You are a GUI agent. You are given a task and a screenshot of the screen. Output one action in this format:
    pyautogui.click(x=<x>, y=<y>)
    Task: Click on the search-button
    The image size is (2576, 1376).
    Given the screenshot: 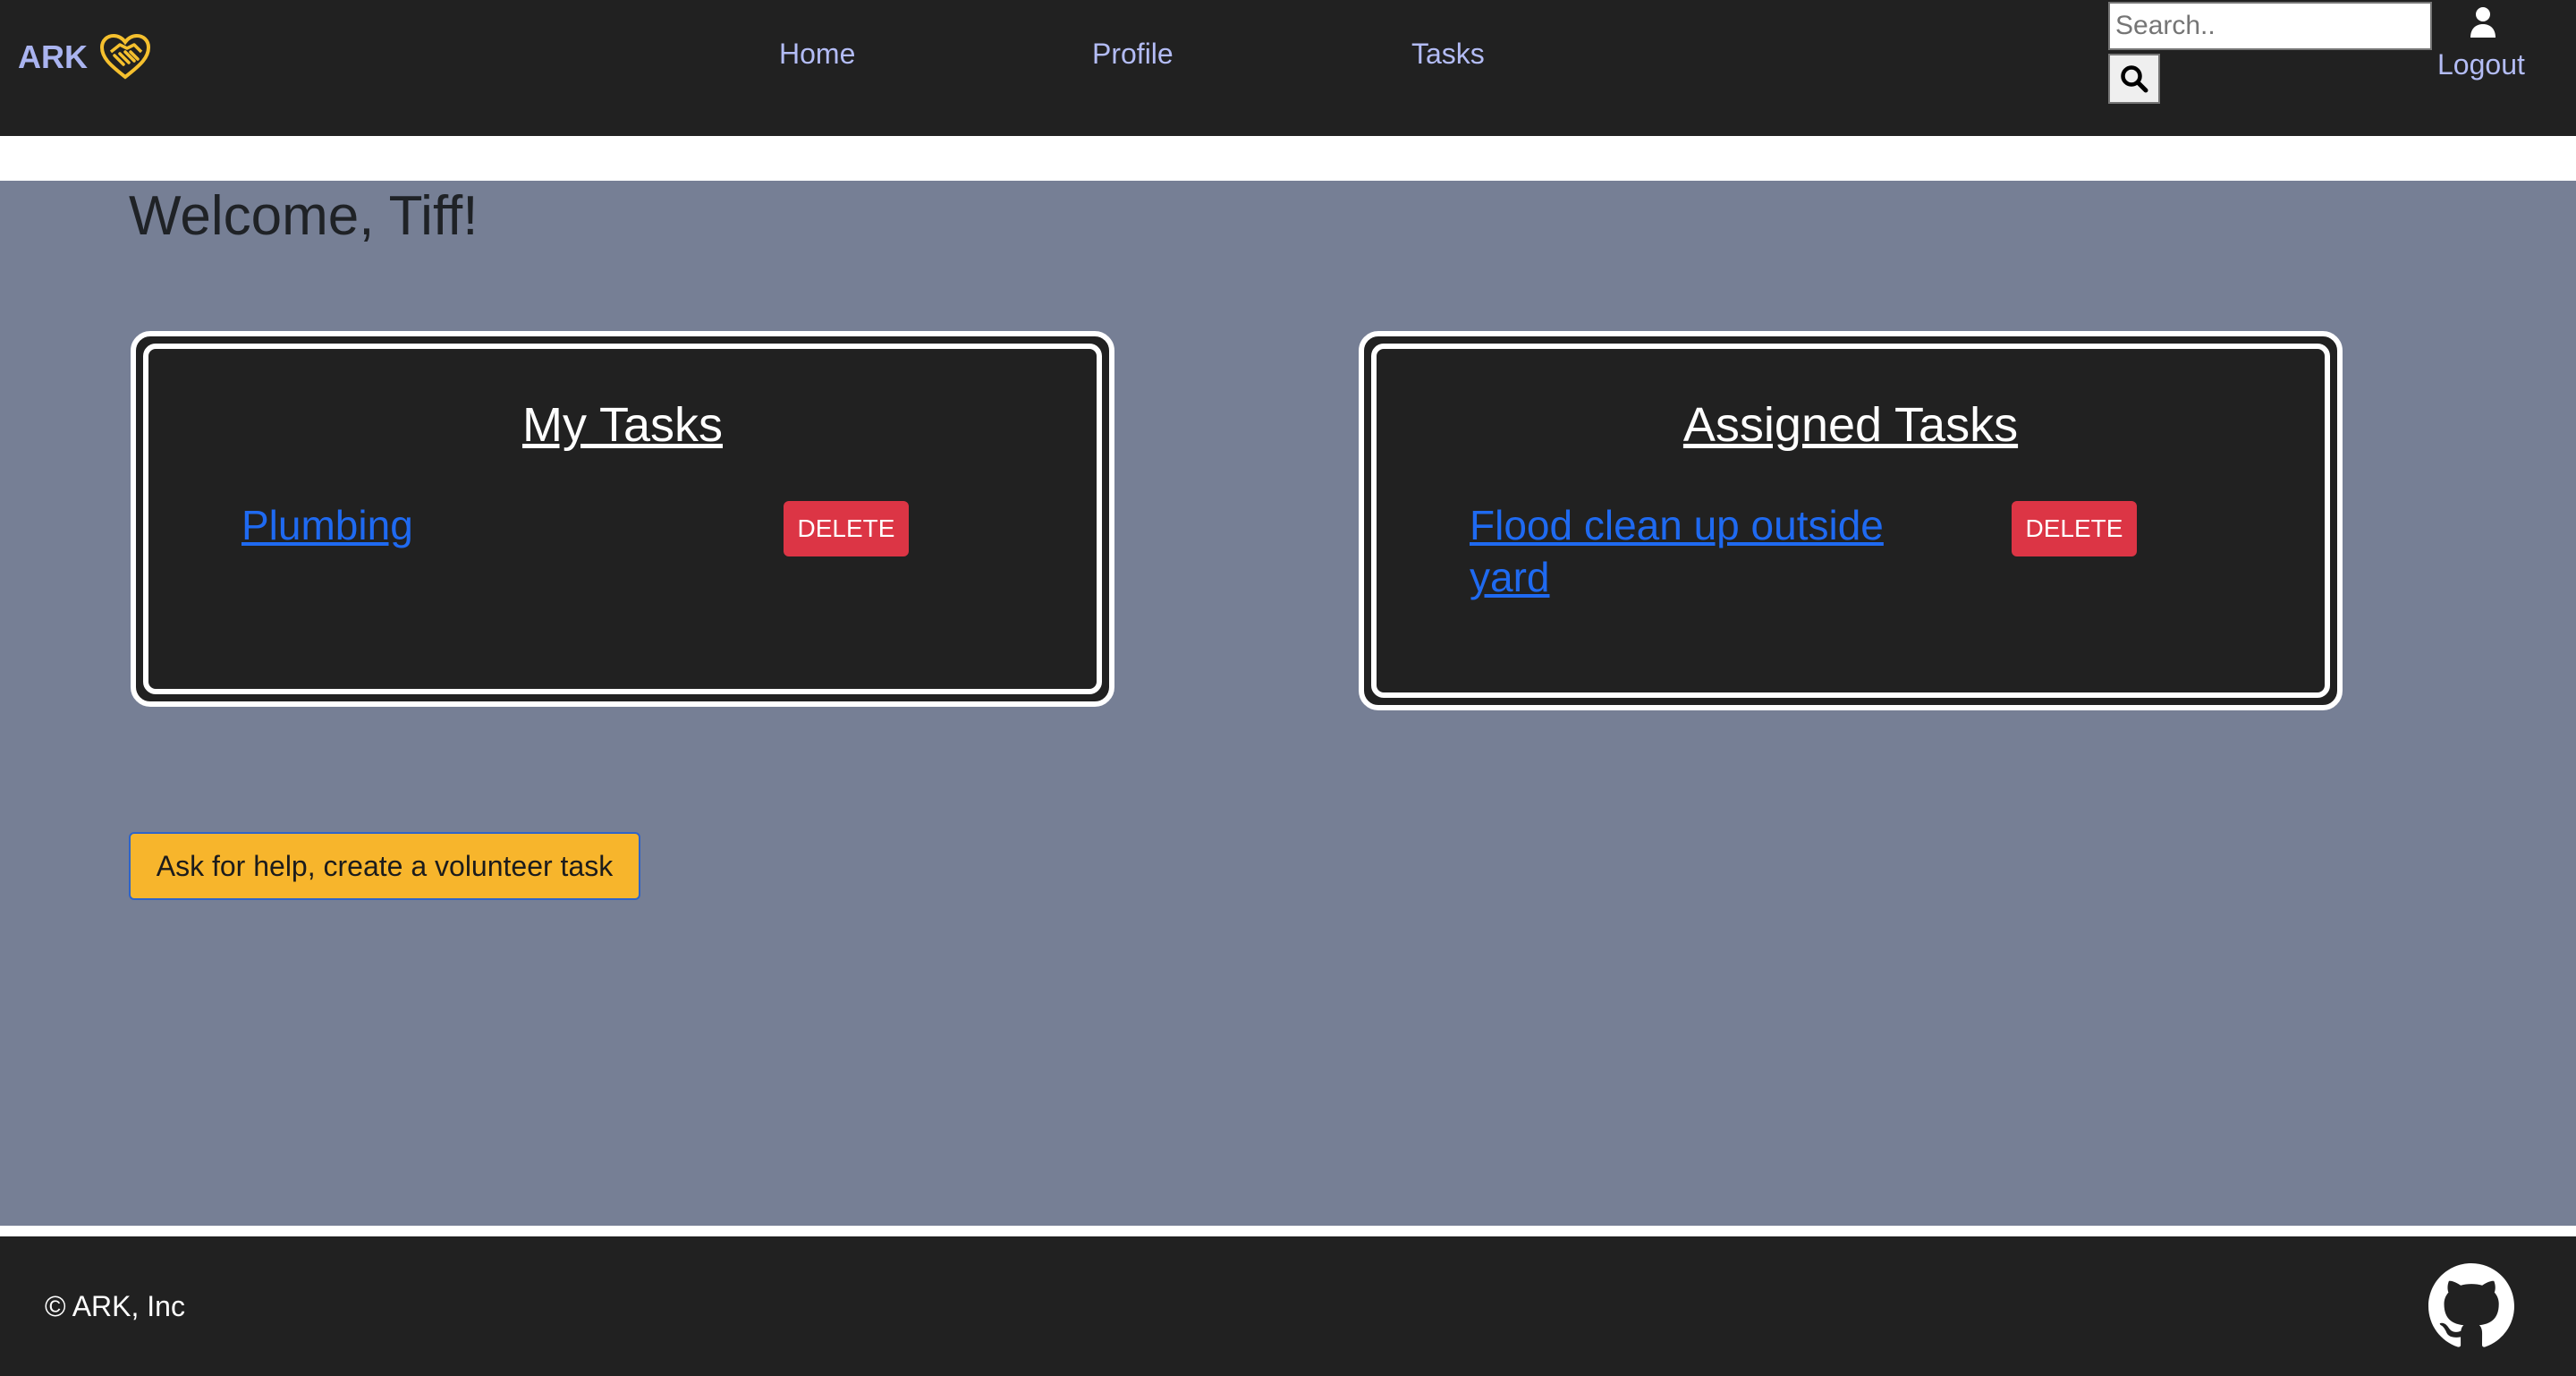 What is the action you would take?
    pyautogui.click(x=2134, y=79)
    